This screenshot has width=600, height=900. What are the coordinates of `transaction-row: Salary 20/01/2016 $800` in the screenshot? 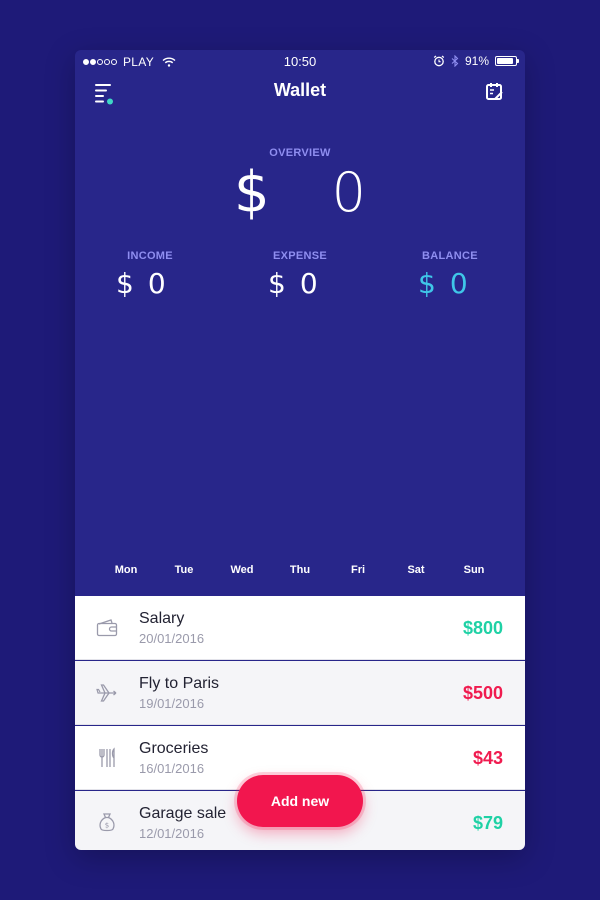 It's located at (300, 628).